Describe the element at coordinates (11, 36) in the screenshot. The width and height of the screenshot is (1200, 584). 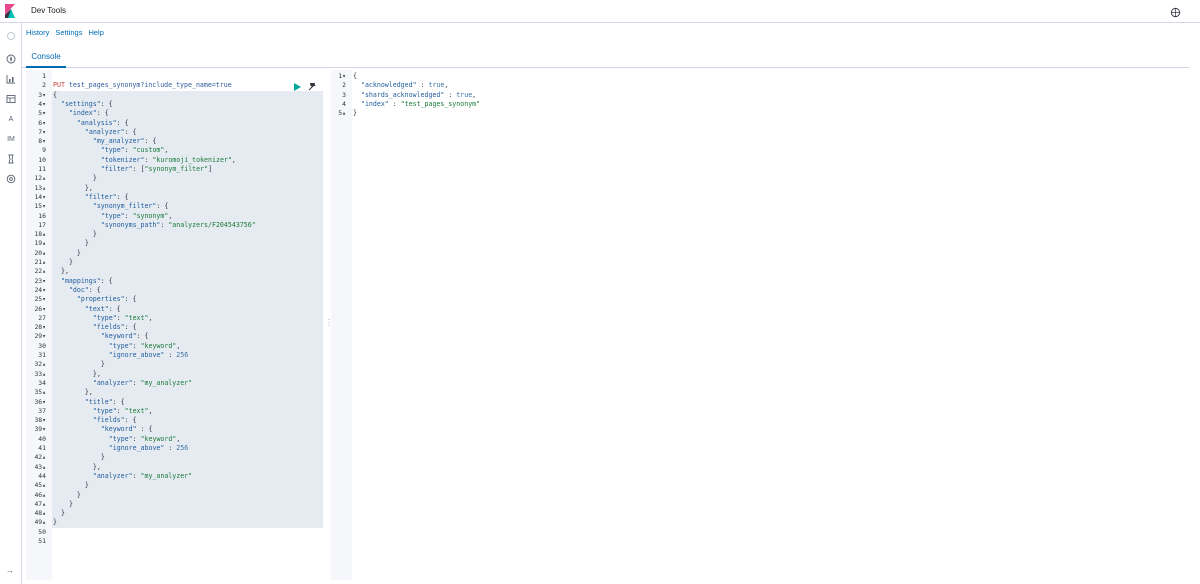
I see `recent-icon` at that location.